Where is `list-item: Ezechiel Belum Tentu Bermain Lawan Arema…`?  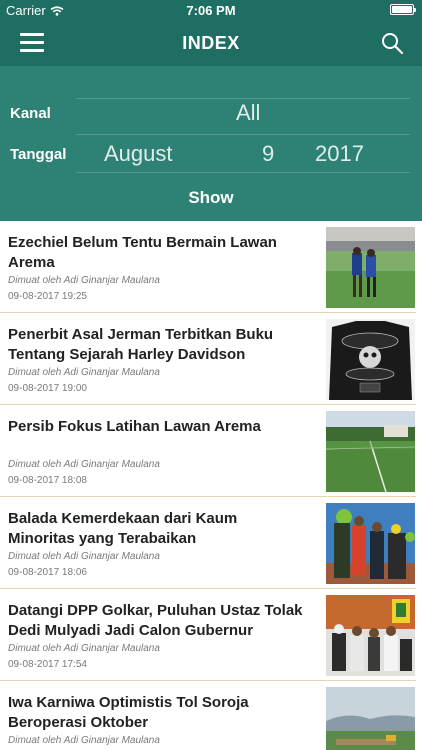
list-item: Ezechiel Belum Tentu Bermain Lawan Arema… is located at coordinates (211, 267).